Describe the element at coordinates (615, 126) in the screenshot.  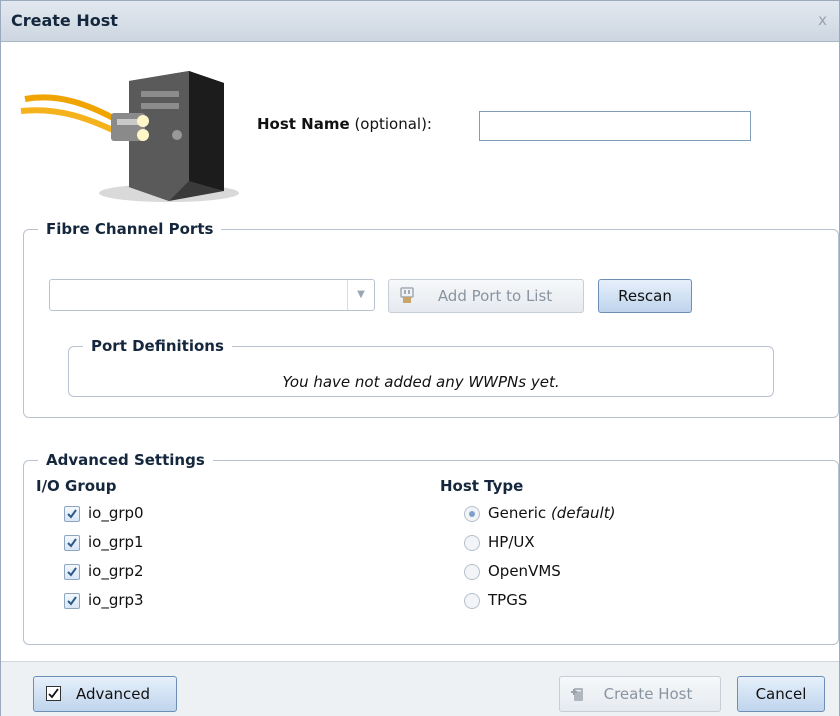
I see `host-name-input` at that location.